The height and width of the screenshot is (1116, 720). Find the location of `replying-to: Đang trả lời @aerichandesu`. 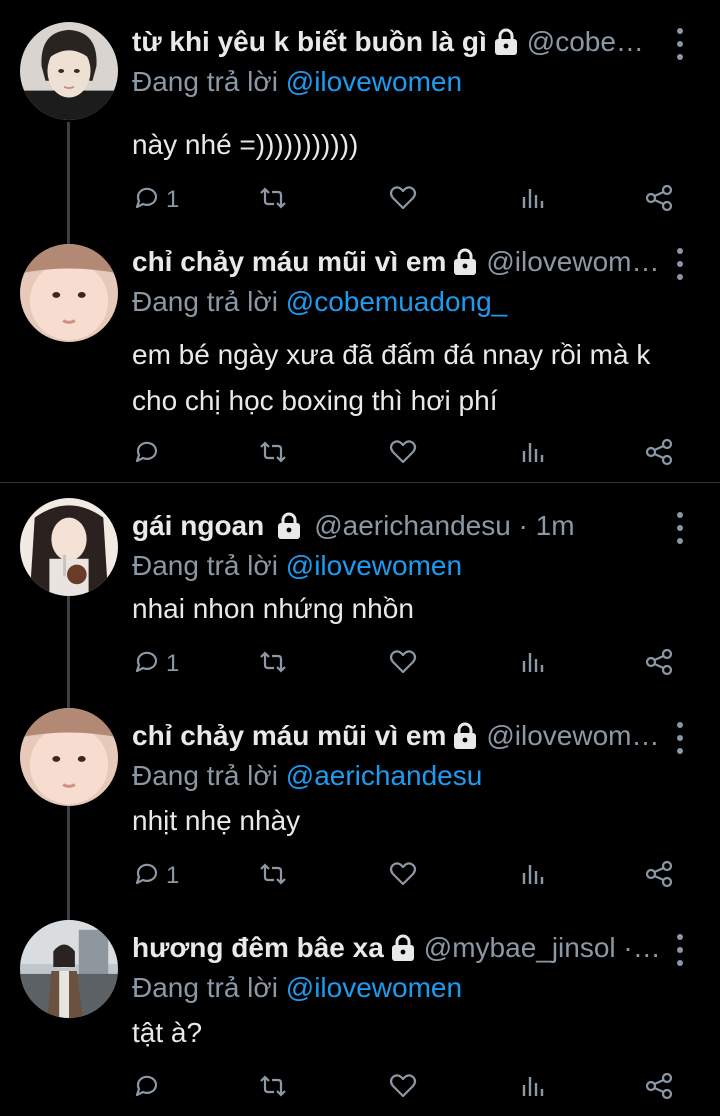

replying-to: Đang trả lời @aerichandesu is located at coordinates (307, 776).